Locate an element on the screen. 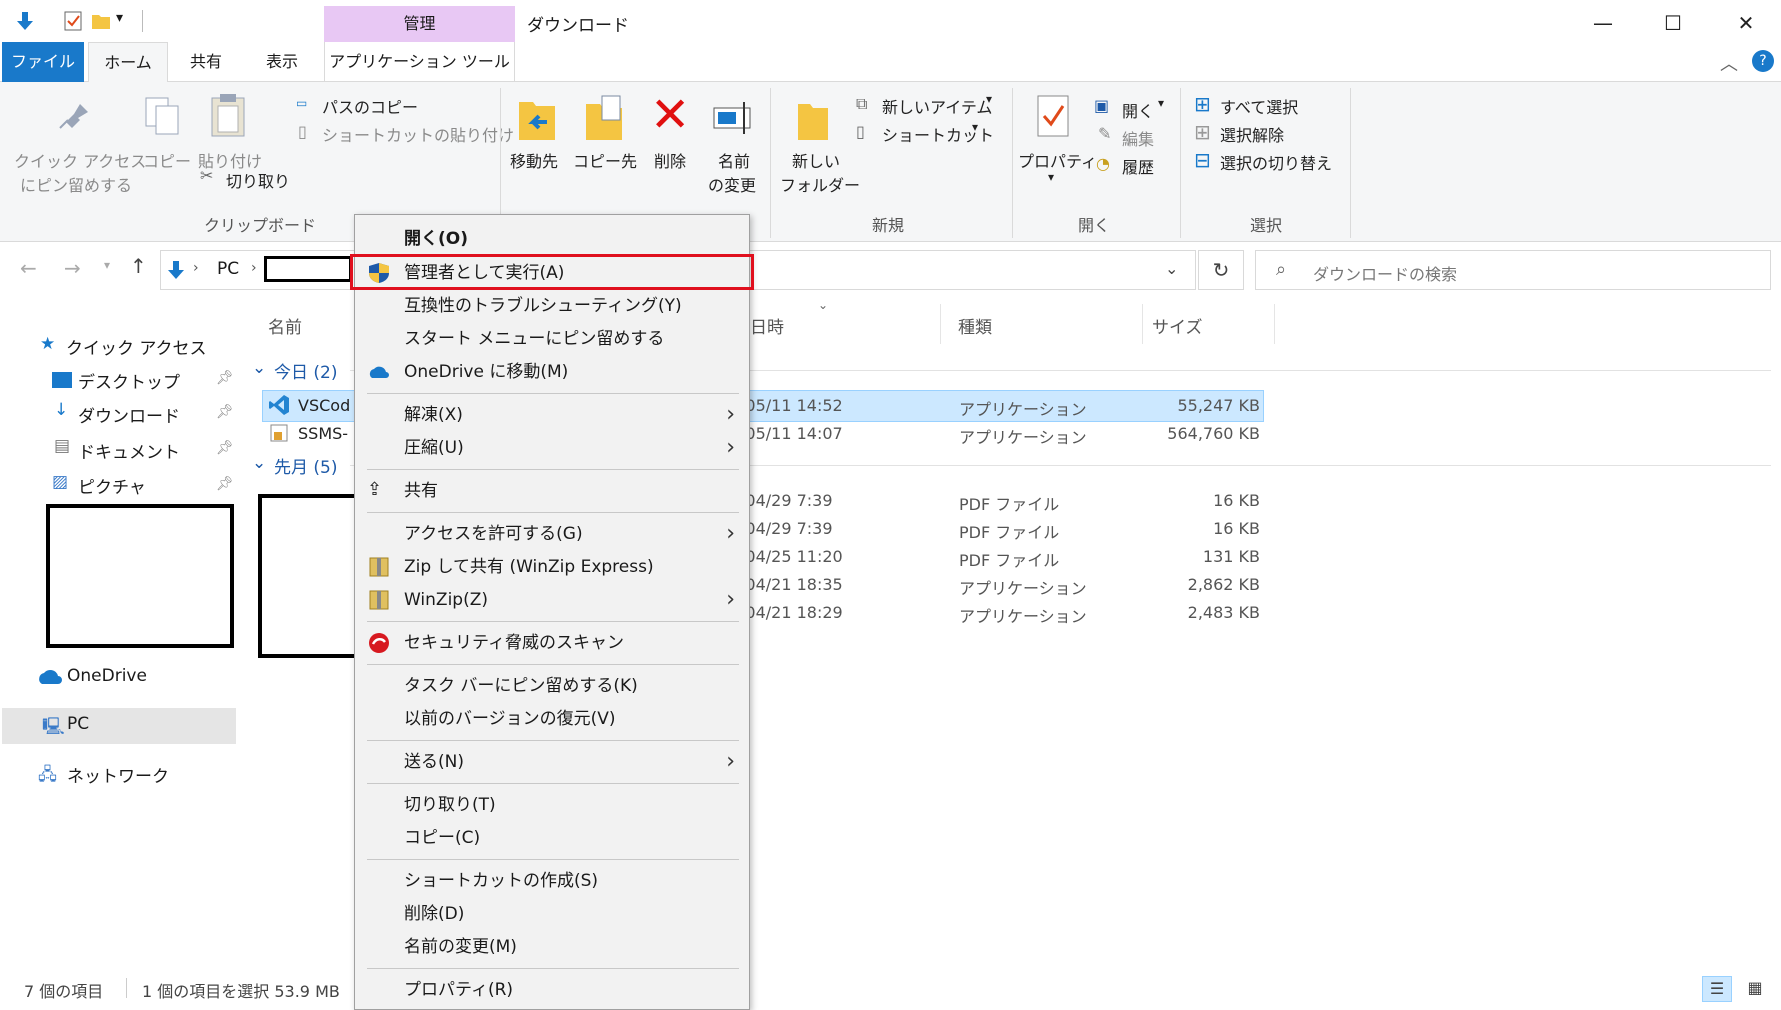 The height and width of the screenshot is (1010, 1781). shortcut-dropdown-icon: ▾ is located at coordinates (975, 127).